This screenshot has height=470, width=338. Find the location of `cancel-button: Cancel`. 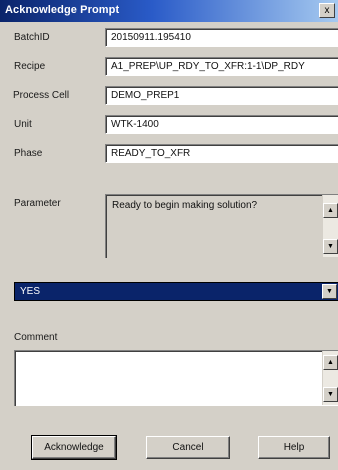

cancel-button: Cancel is located at coordinates (188, 447).